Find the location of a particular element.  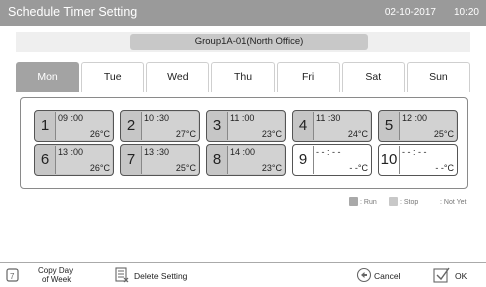

copy-icon: 7 is located at coordinates (12, 275).